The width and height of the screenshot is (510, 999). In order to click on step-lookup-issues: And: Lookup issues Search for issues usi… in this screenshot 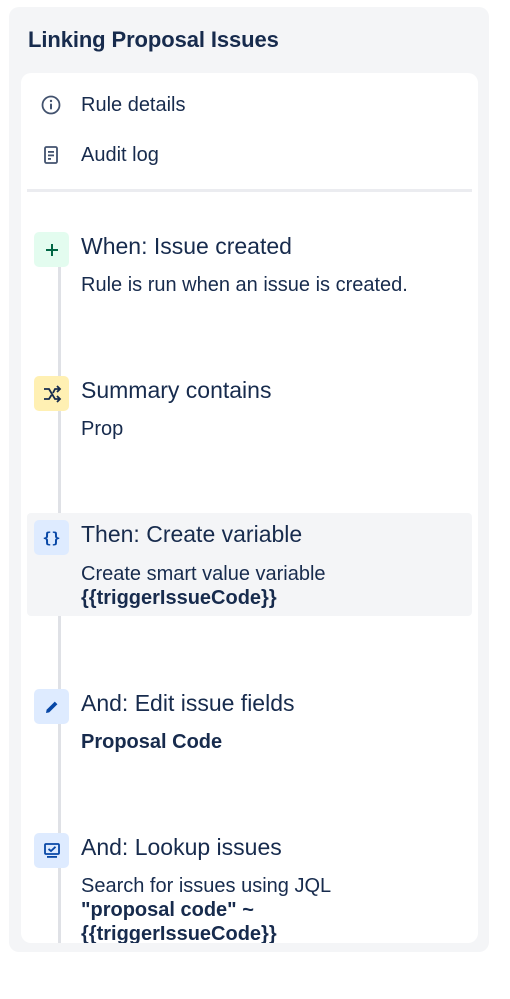, I will do `click(249, 886)`.